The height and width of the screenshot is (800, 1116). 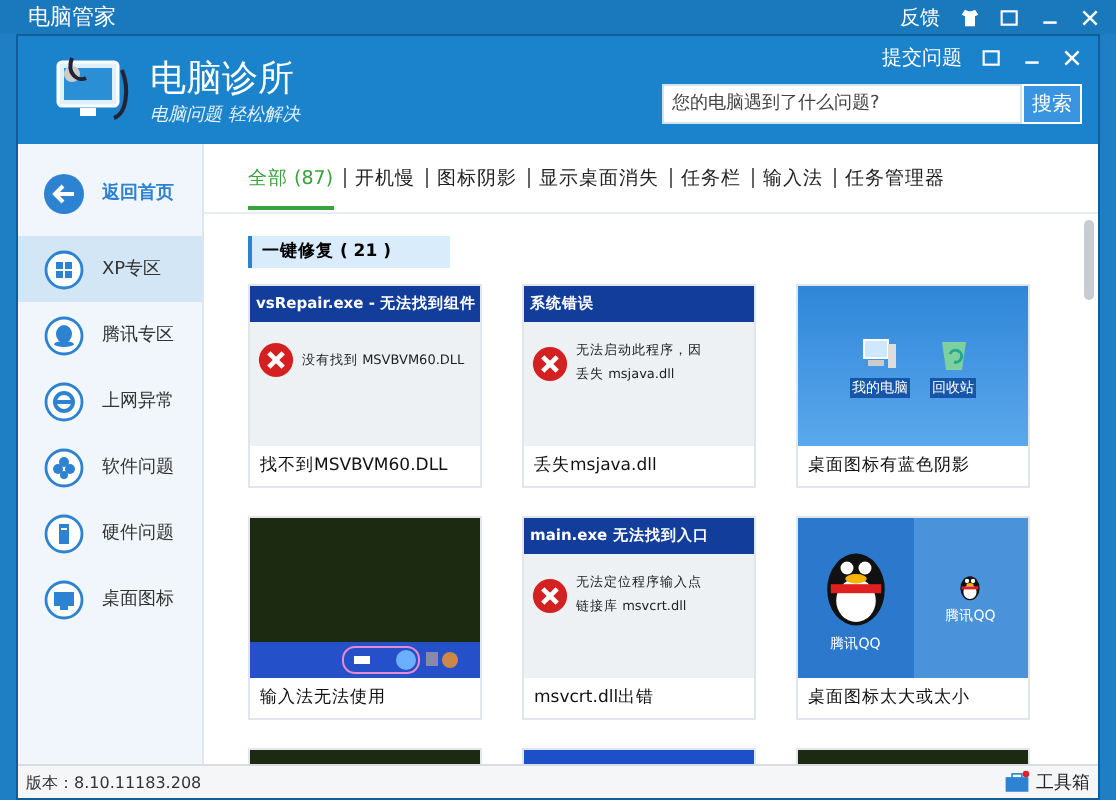 I want to click on sidebar-item: 腾讯专区, so click(x=110, y=335).